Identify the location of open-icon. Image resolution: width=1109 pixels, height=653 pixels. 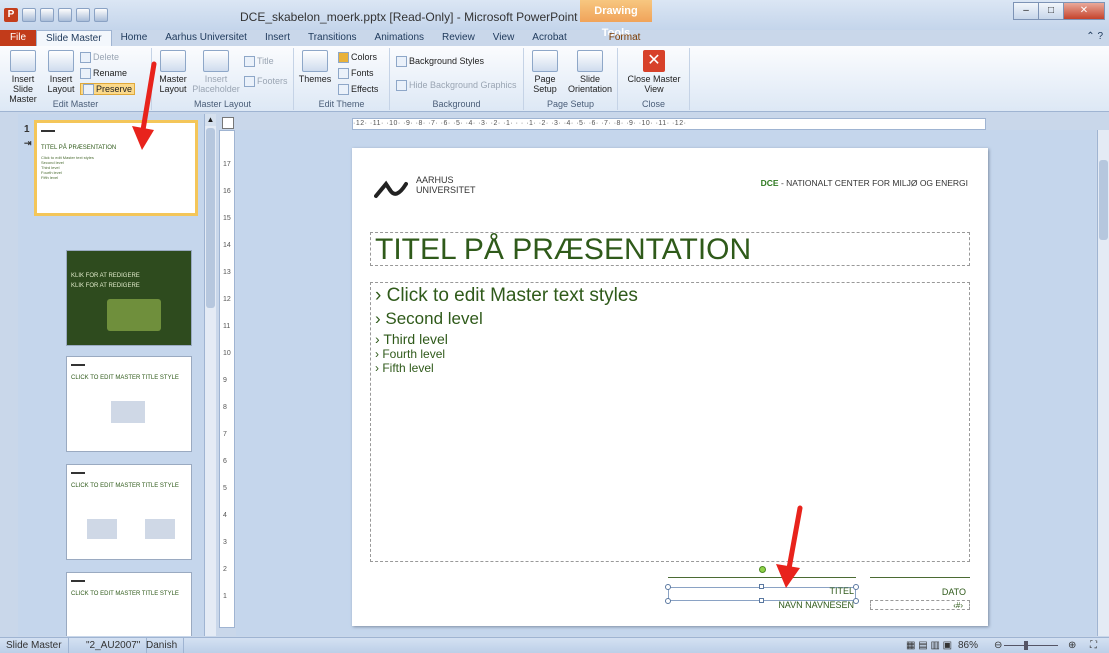
(101, 15).